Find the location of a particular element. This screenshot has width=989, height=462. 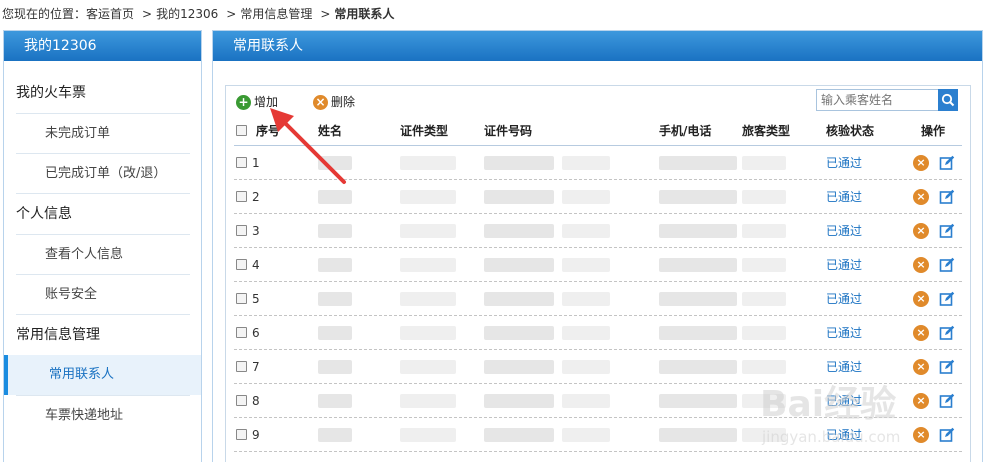

delete-button: × 删除 is located at coordinates (334, 102).